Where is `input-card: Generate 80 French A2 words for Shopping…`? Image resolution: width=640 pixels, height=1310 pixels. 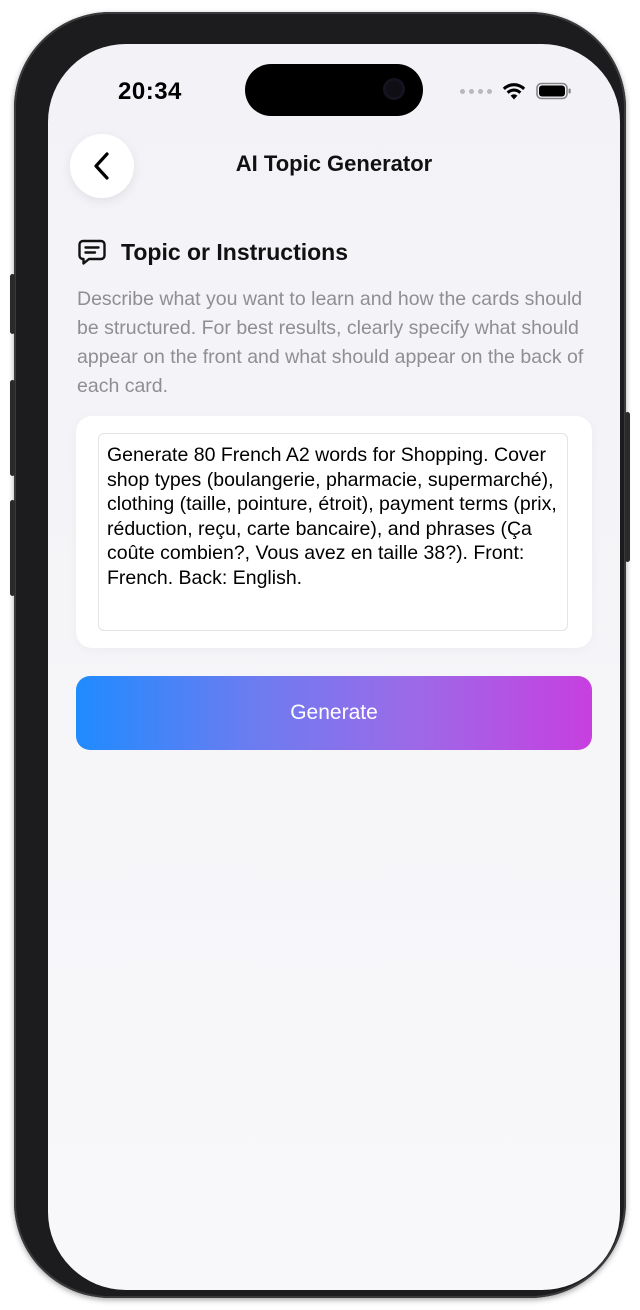
input-card: Generate 80 French A2 words for Shopping… is located at coordinates (334, 532).